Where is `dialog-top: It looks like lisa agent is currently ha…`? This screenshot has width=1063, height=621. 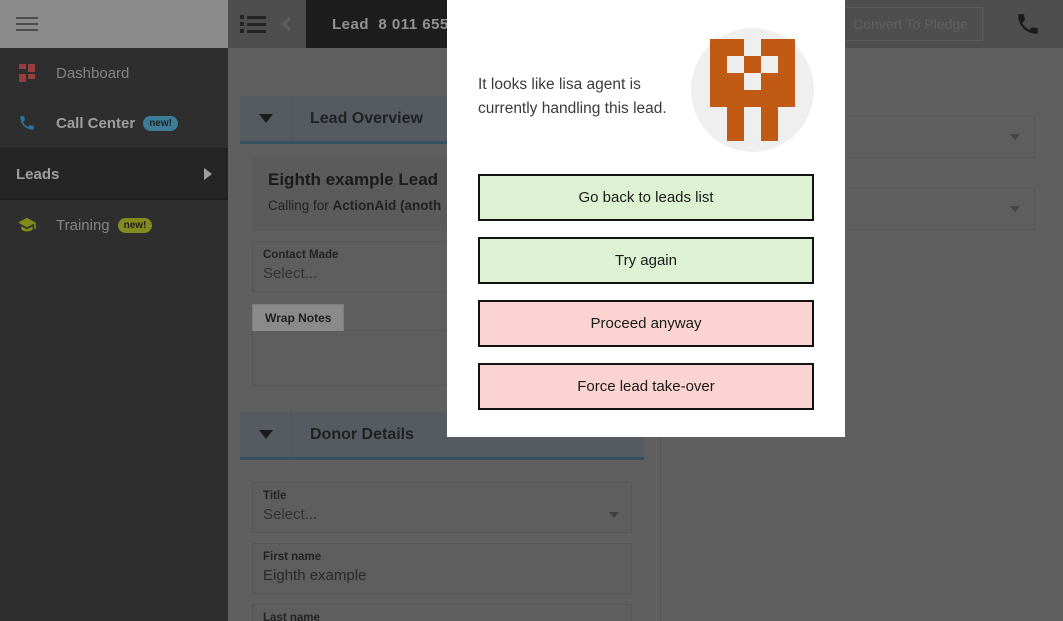 dialog-top: It looks like lisa agent is currently ha… is located at coordinates (646, 90).